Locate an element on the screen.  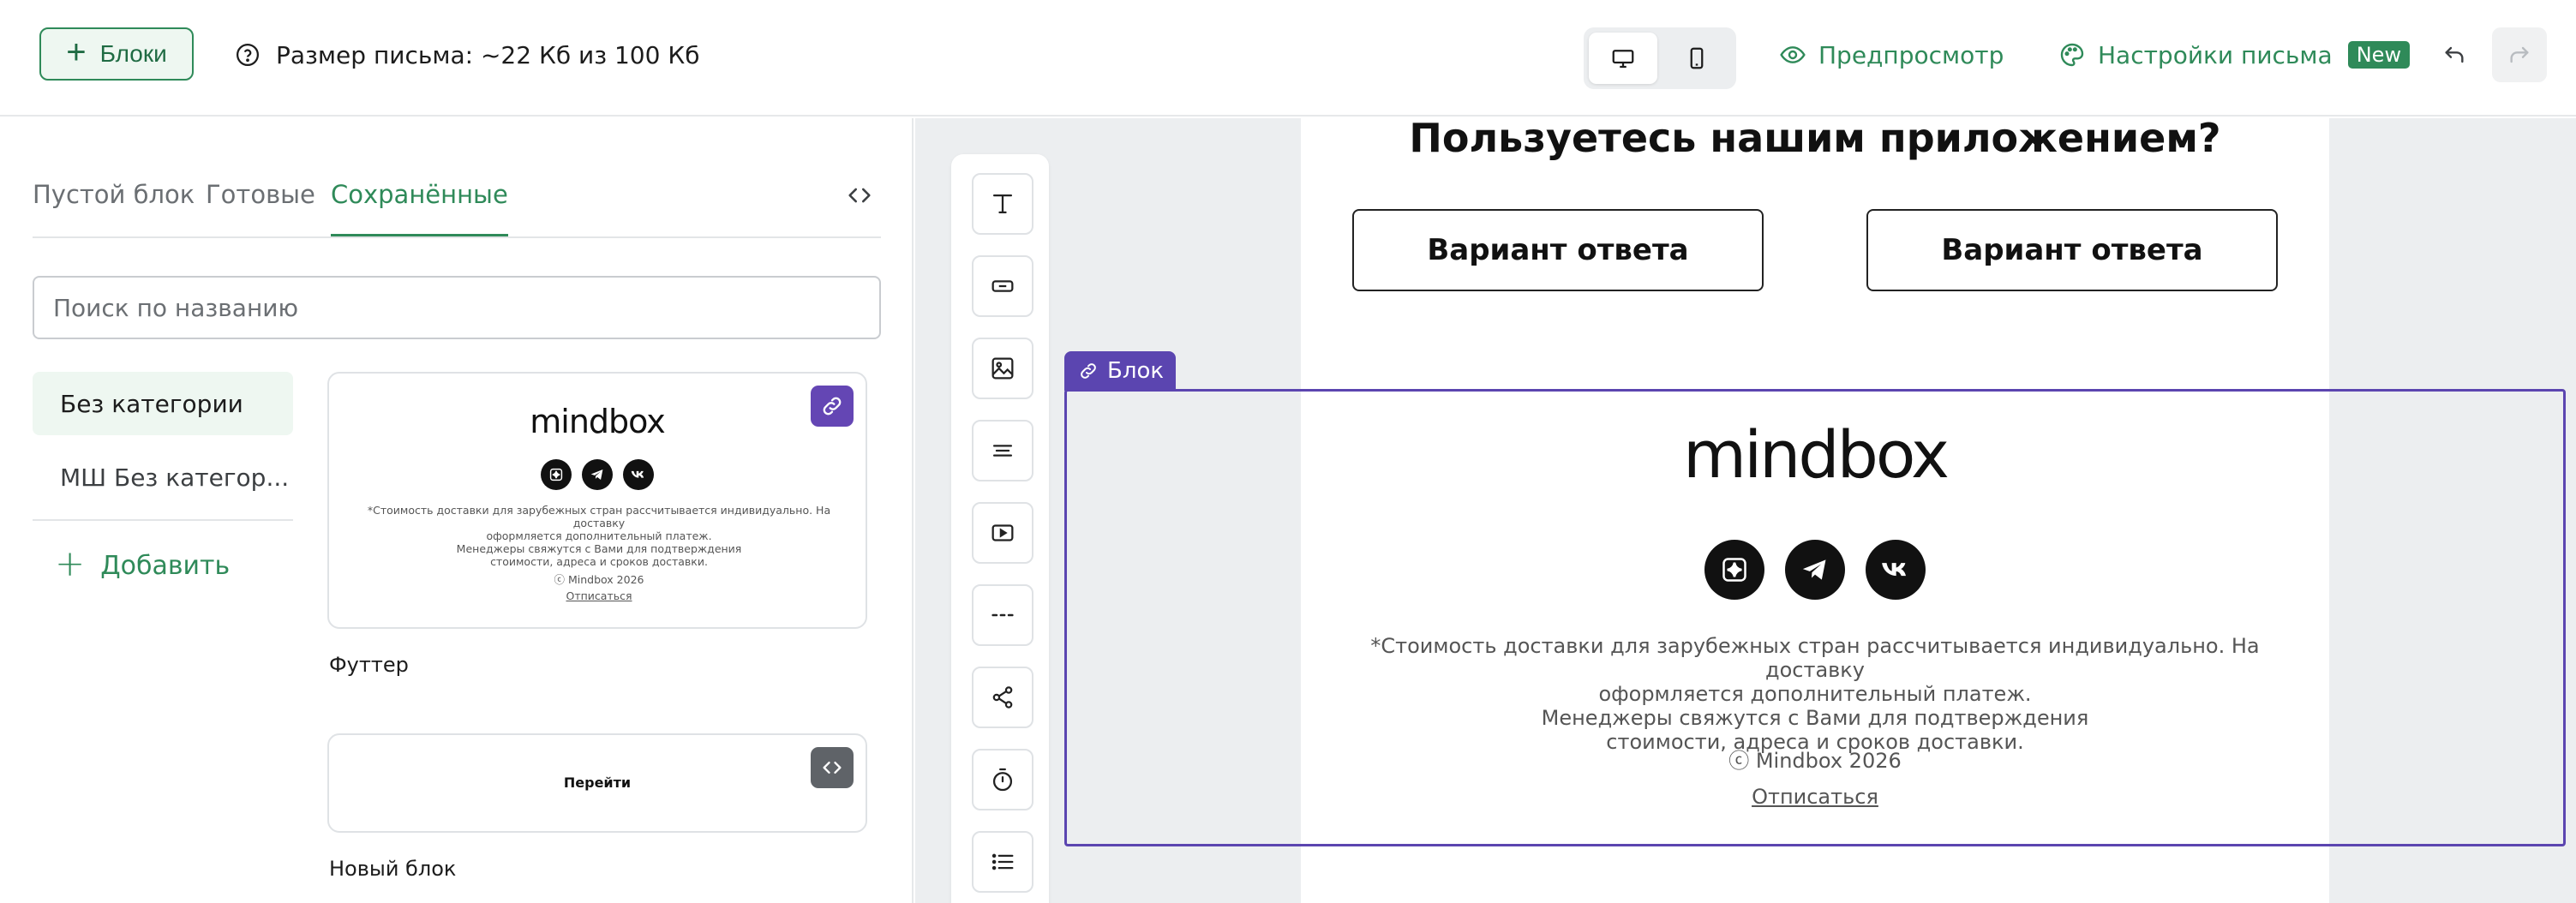
vk-icon is located at coordinates (638, 474).